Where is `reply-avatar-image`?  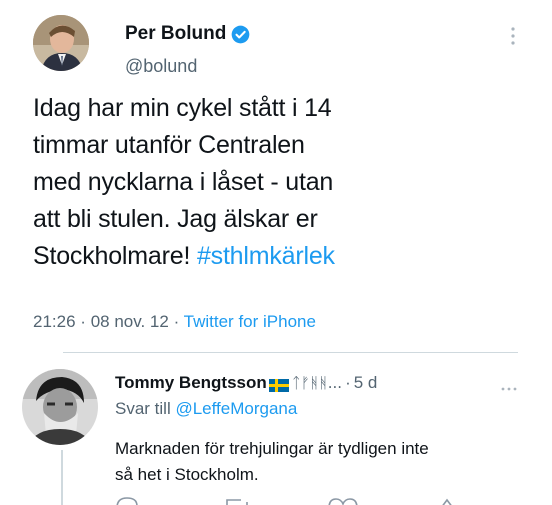 reply-avatar-image is located at coordinates (60, 407).